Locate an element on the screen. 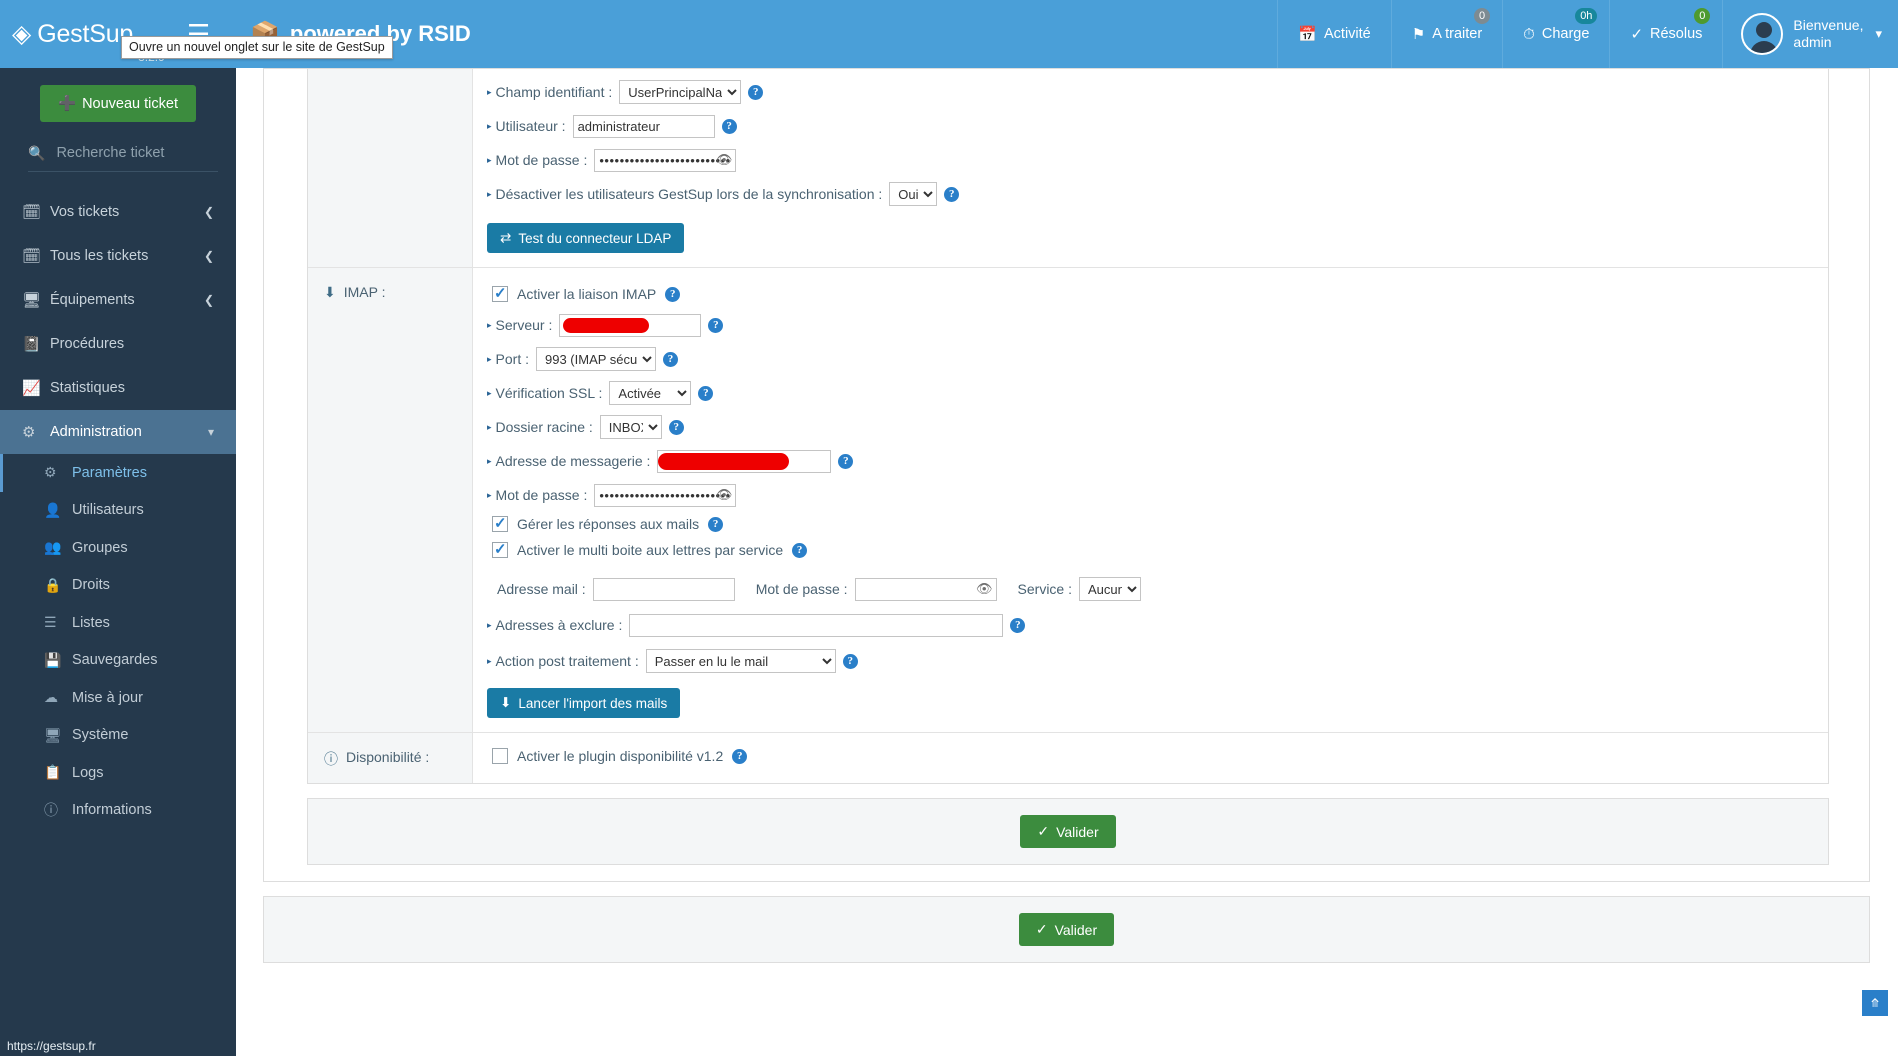 The width and height of the screenshot is (1898, 1056). action-post-traitement-select: Passer en lu le mail is located at coordinates (740, 661).